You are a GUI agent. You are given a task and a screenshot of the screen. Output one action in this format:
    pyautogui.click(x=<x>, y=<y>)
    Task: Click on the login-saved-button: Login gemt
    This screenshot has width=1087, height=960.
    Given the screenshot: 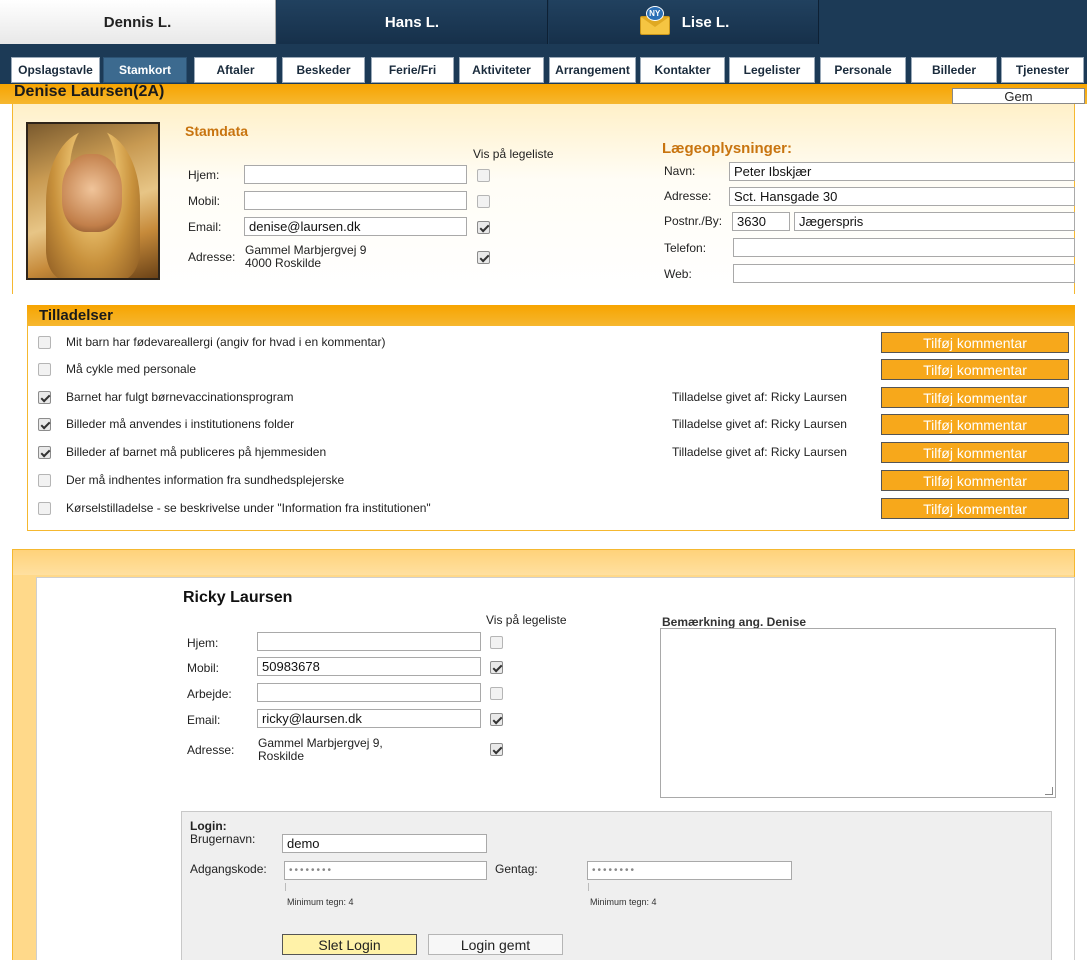 What is the action you would take?
    pyautogui.click(x=495, y=944)
    